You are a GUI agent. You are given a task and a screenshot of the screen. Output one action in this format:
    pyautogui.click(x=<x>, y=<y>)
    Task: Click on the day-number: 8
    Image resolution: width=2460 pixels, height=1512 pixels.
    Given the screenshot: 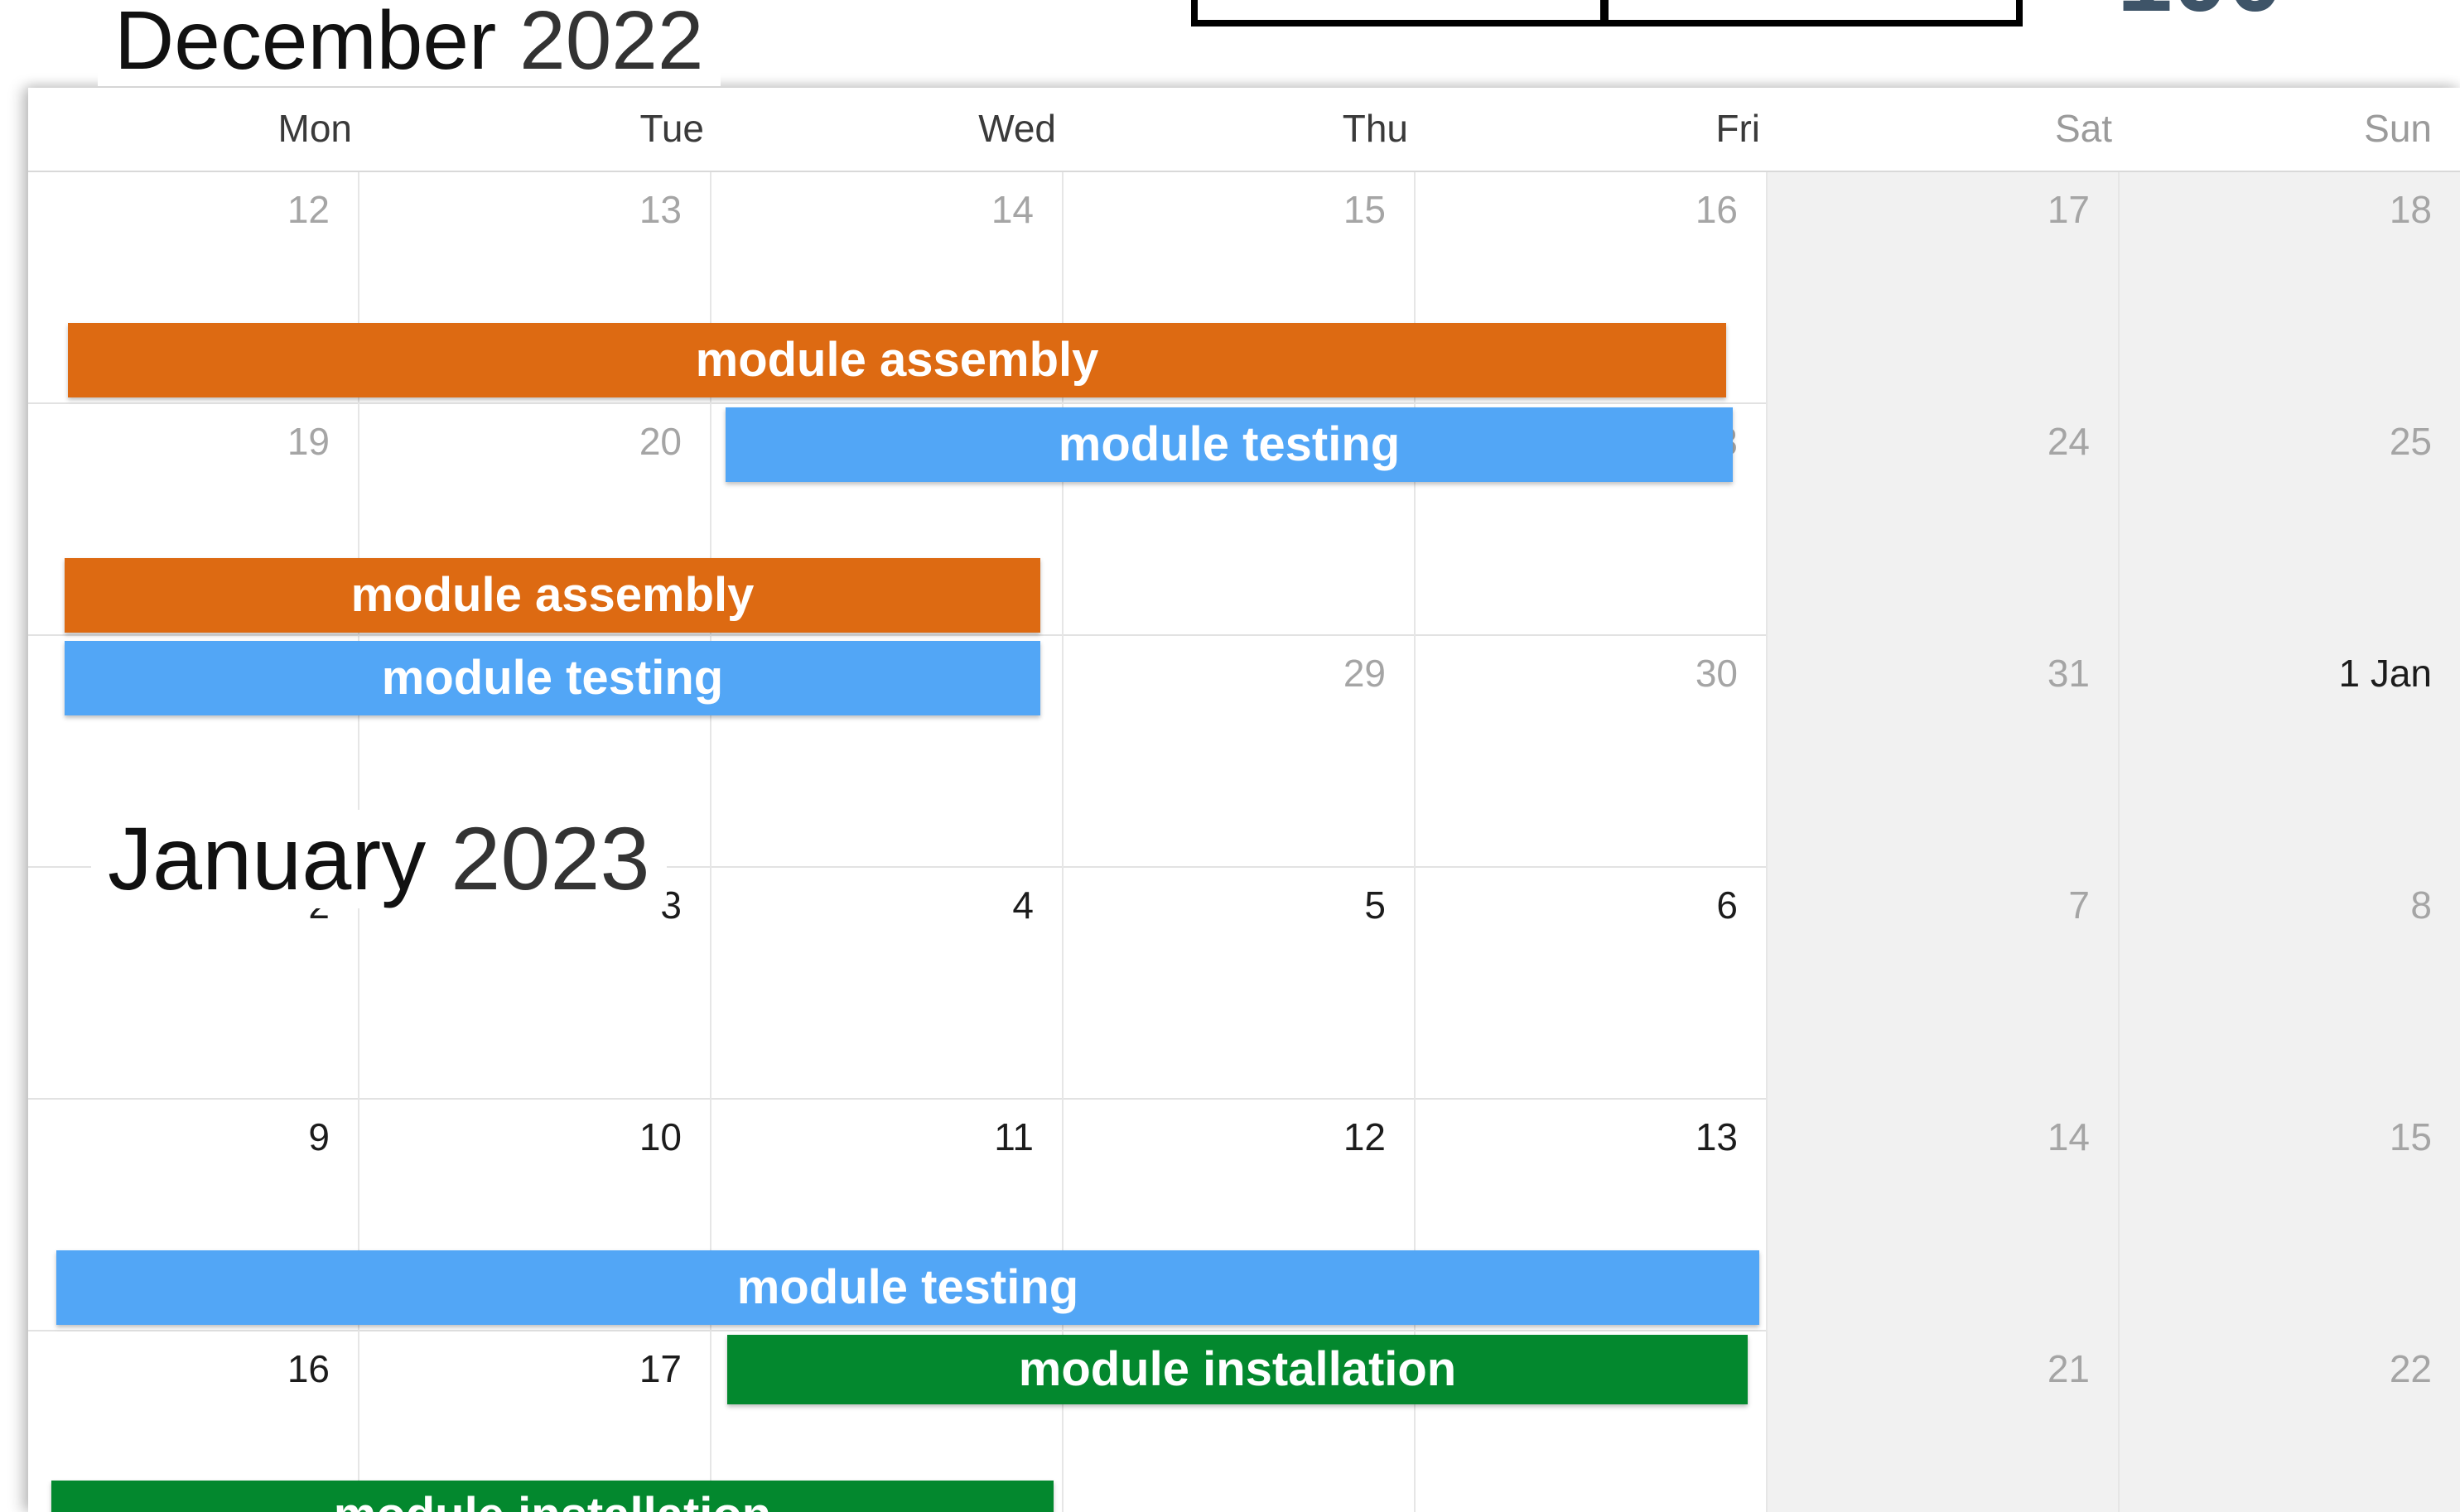 What is the action you would take?
    pyautogui.click(x=2421, y=905)
    